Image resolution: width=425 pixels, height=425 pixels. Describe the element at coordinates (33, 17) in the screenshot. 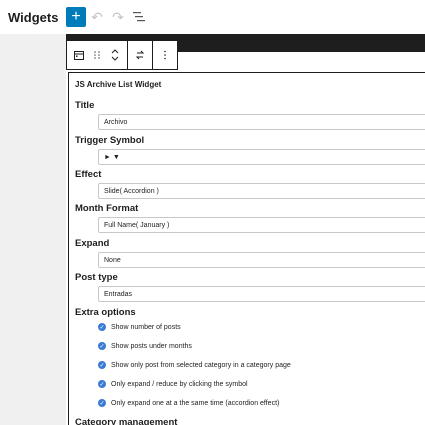

I see `page-title: Widgets` at that location.